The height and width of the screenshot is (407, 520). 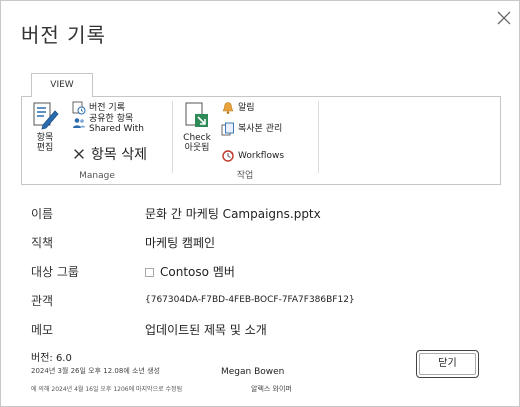 What do you see at coordinates (111, 119) in the screenshot?
I see `shared-with-label-ko: 공유한 항목` at bounding box center [111, 119].